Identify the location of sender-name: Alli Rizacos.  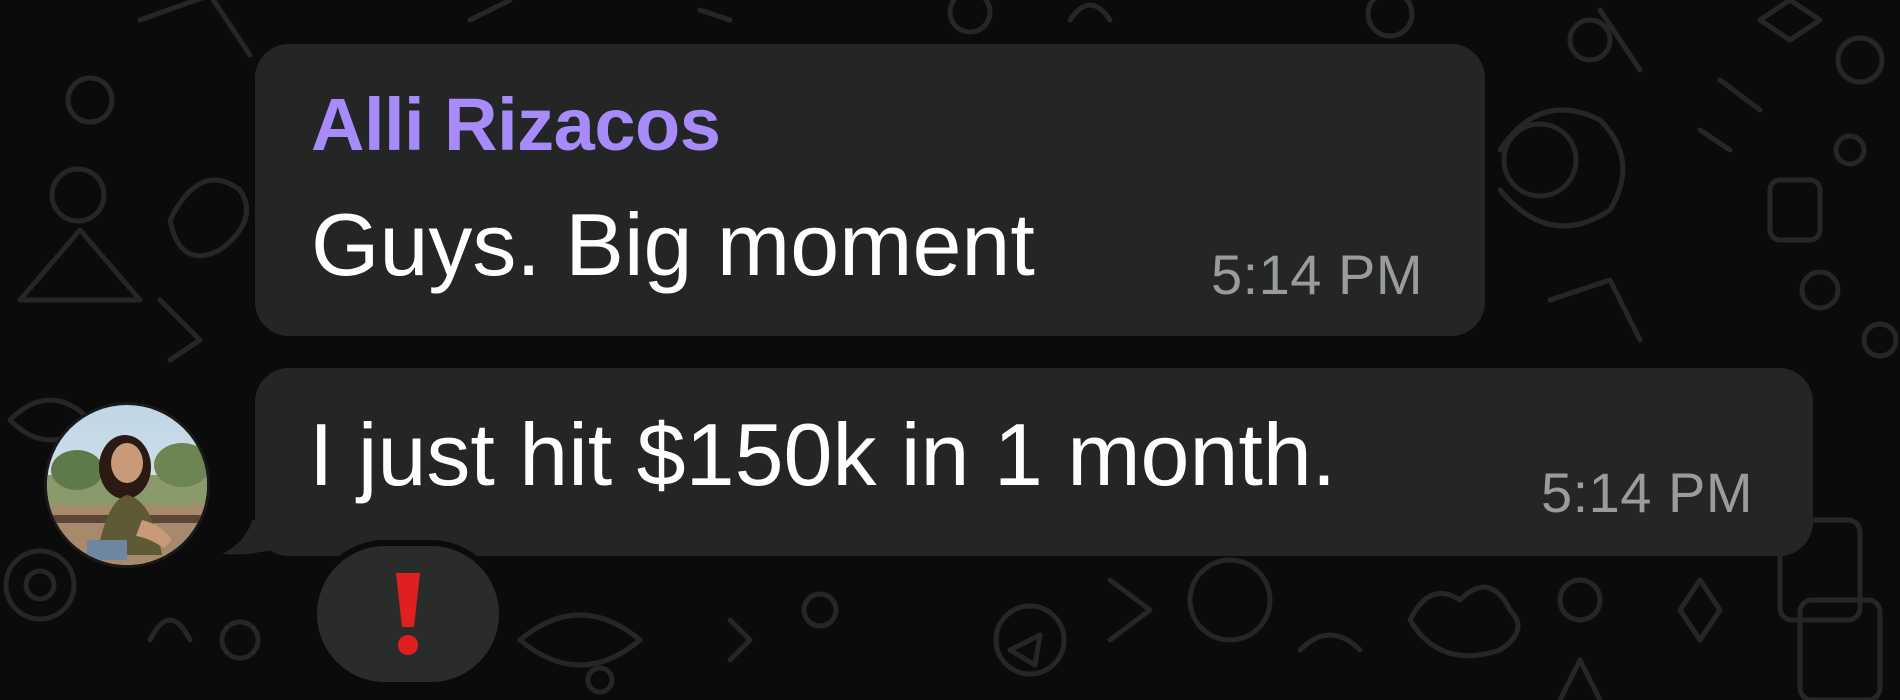
(516, 124).